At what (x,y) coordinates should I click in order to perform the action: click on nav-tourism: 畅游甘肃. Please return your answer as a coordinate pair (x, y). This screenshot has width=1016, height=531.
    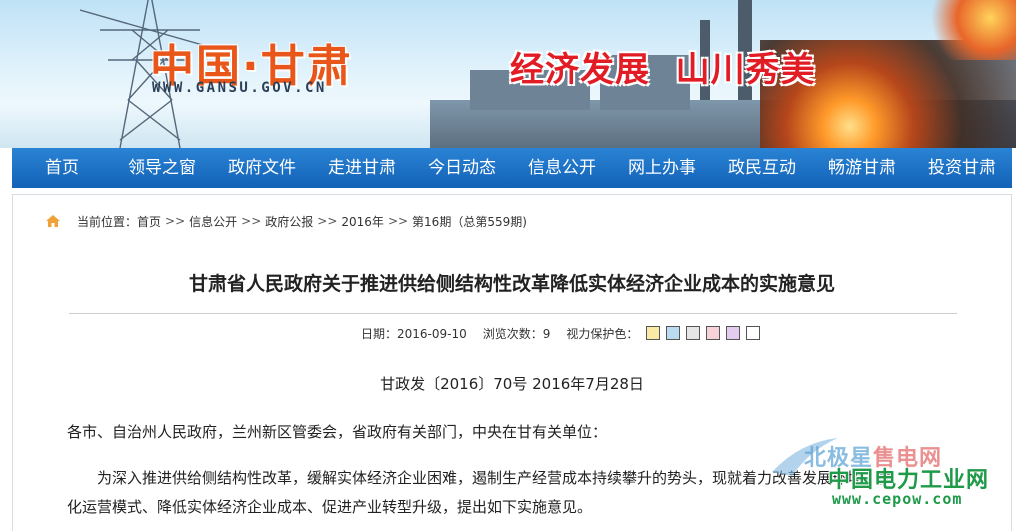
    Looking at the image, I should click on (862, 168).